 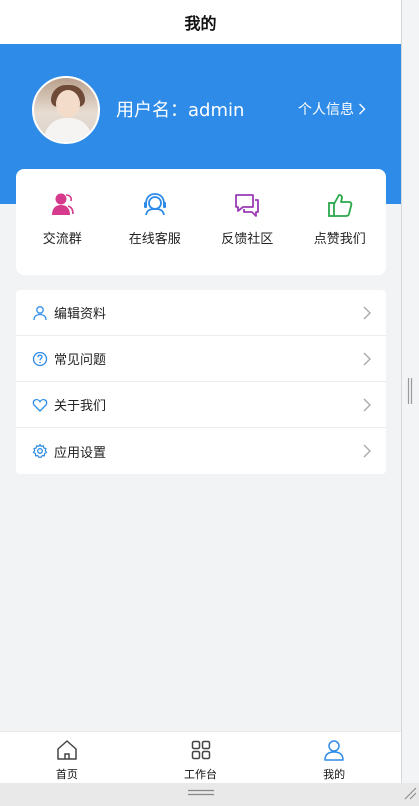 What do you see at coordinates (410, 391) in the screenshot?
I see `side-drag-handle-icon` at bounding box center [410, 391].